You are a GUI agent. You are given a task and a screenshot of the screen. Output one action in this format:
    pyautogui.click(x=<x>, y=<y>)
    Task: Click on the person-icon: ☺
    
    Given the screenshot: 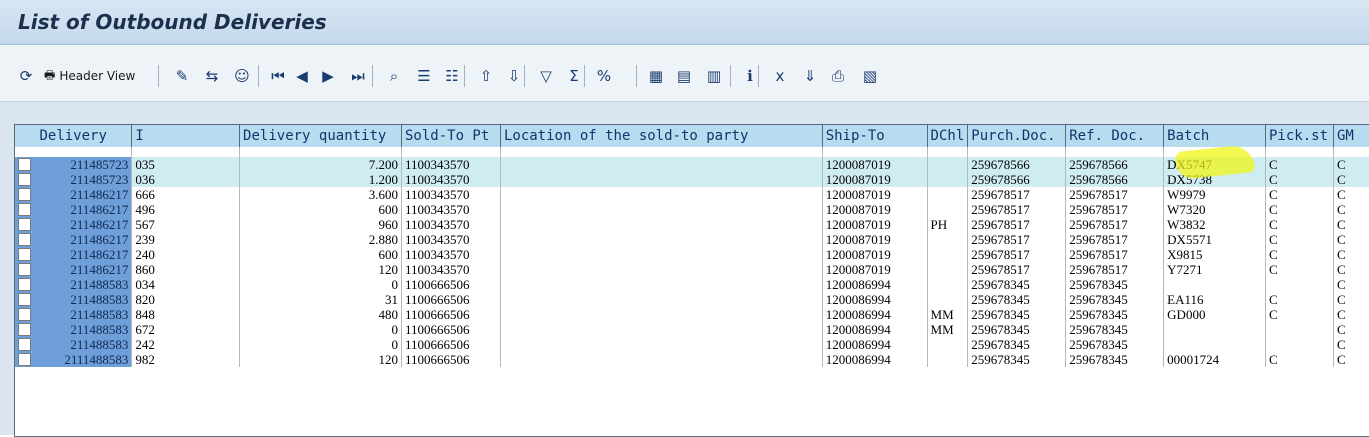 What is the action you would take?
    pyautogui.click(x=242, y=76)
    